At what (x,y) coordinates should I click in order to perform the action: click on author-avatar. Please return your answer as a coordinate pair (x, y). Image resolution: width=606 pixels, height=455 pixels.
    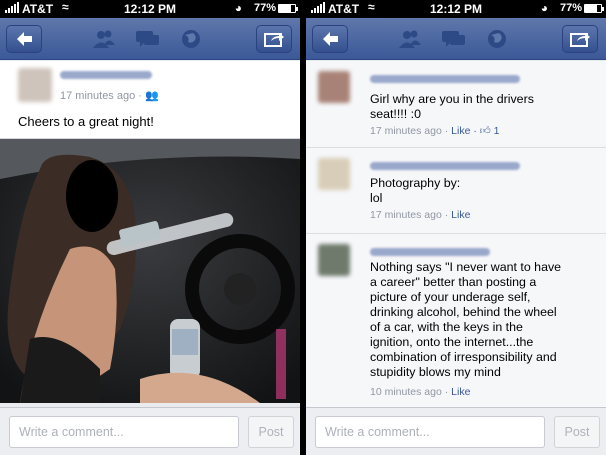
    Looking at the image, I should click on (35, 85).